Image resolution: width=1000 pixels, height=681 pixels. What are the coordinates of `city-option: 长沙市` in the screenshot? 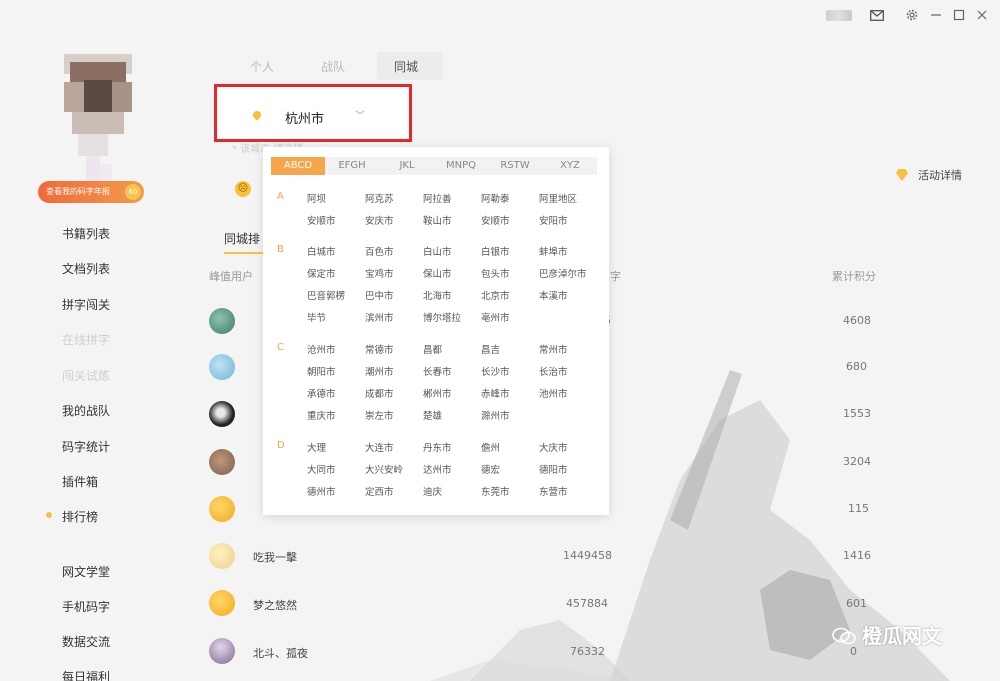 It's located at (495, 371).